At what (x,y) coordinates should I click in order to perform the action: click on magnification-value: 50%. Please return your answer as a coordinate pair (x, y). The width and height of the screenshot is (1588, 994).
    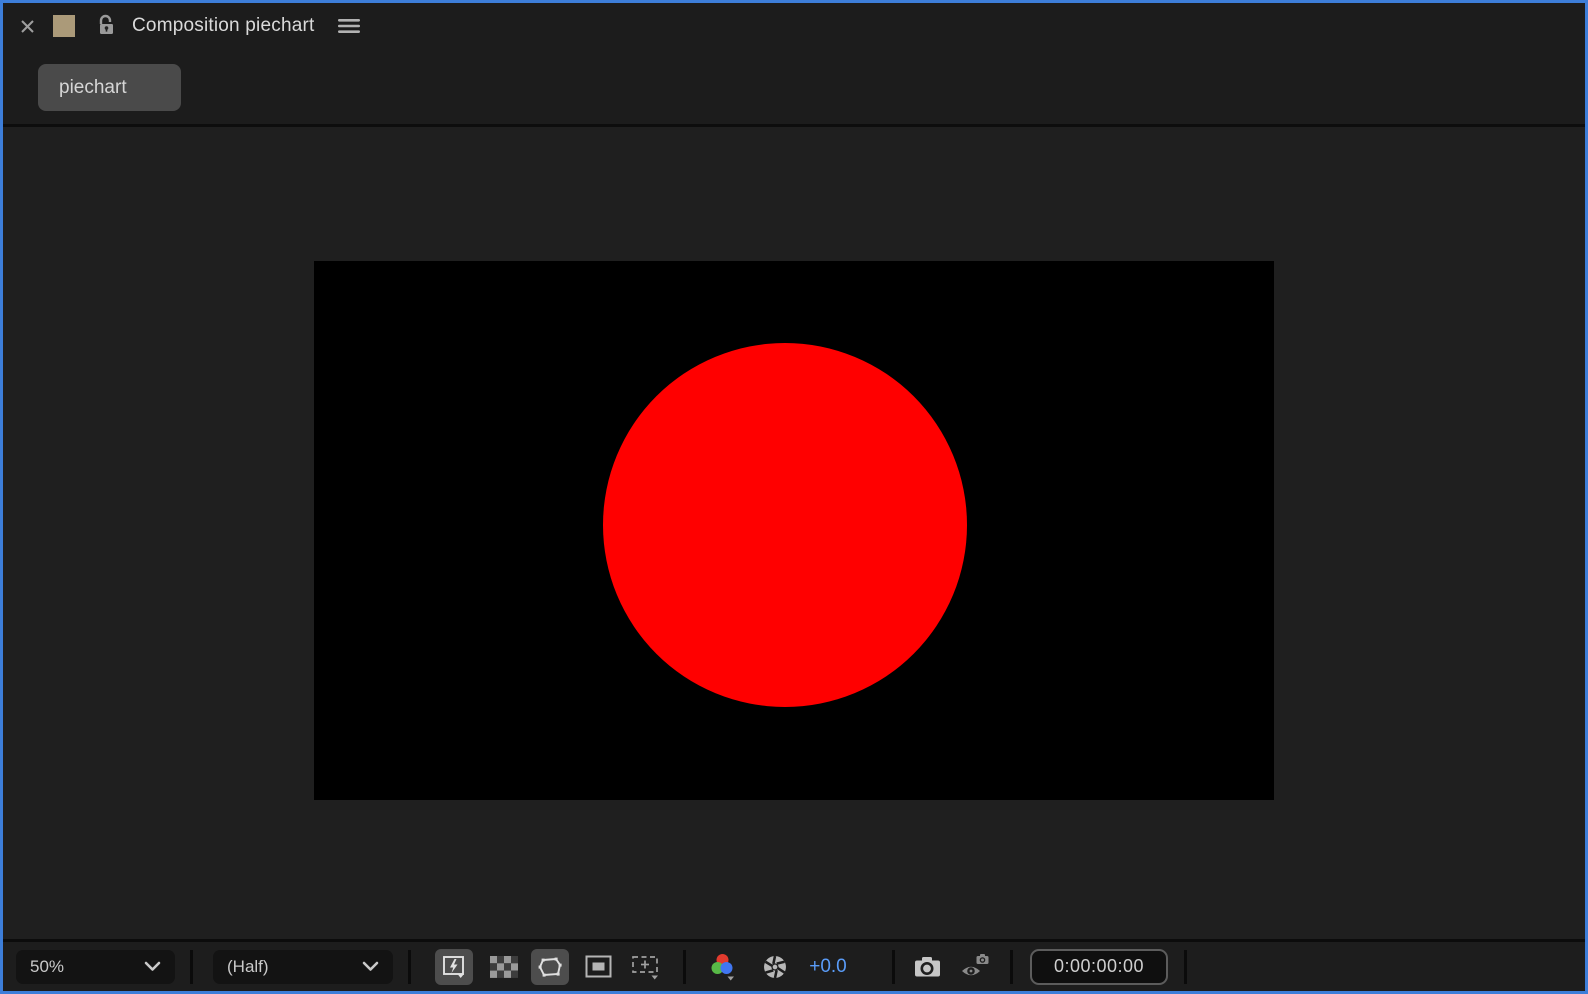
    Looking at the image, I should click on (47, 966).